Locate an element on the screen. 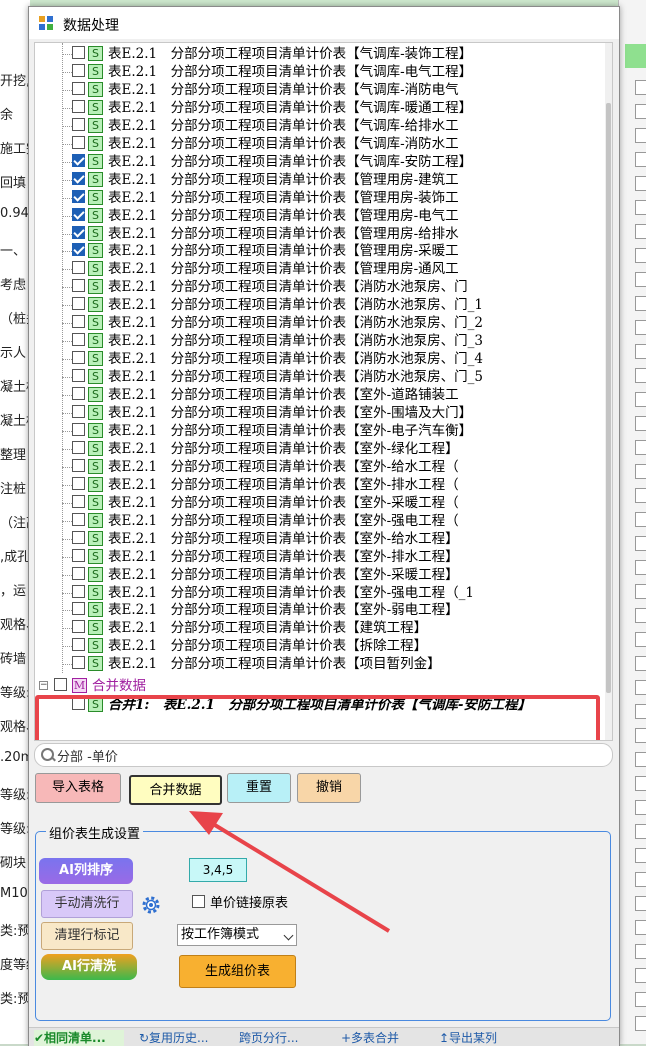 This screenshot has width=646, height=1046. tree-item: S 表E.2.1 分部分项工程项目清单计价表【室外-围墙及大门】 is located at coordinates (320, 413).